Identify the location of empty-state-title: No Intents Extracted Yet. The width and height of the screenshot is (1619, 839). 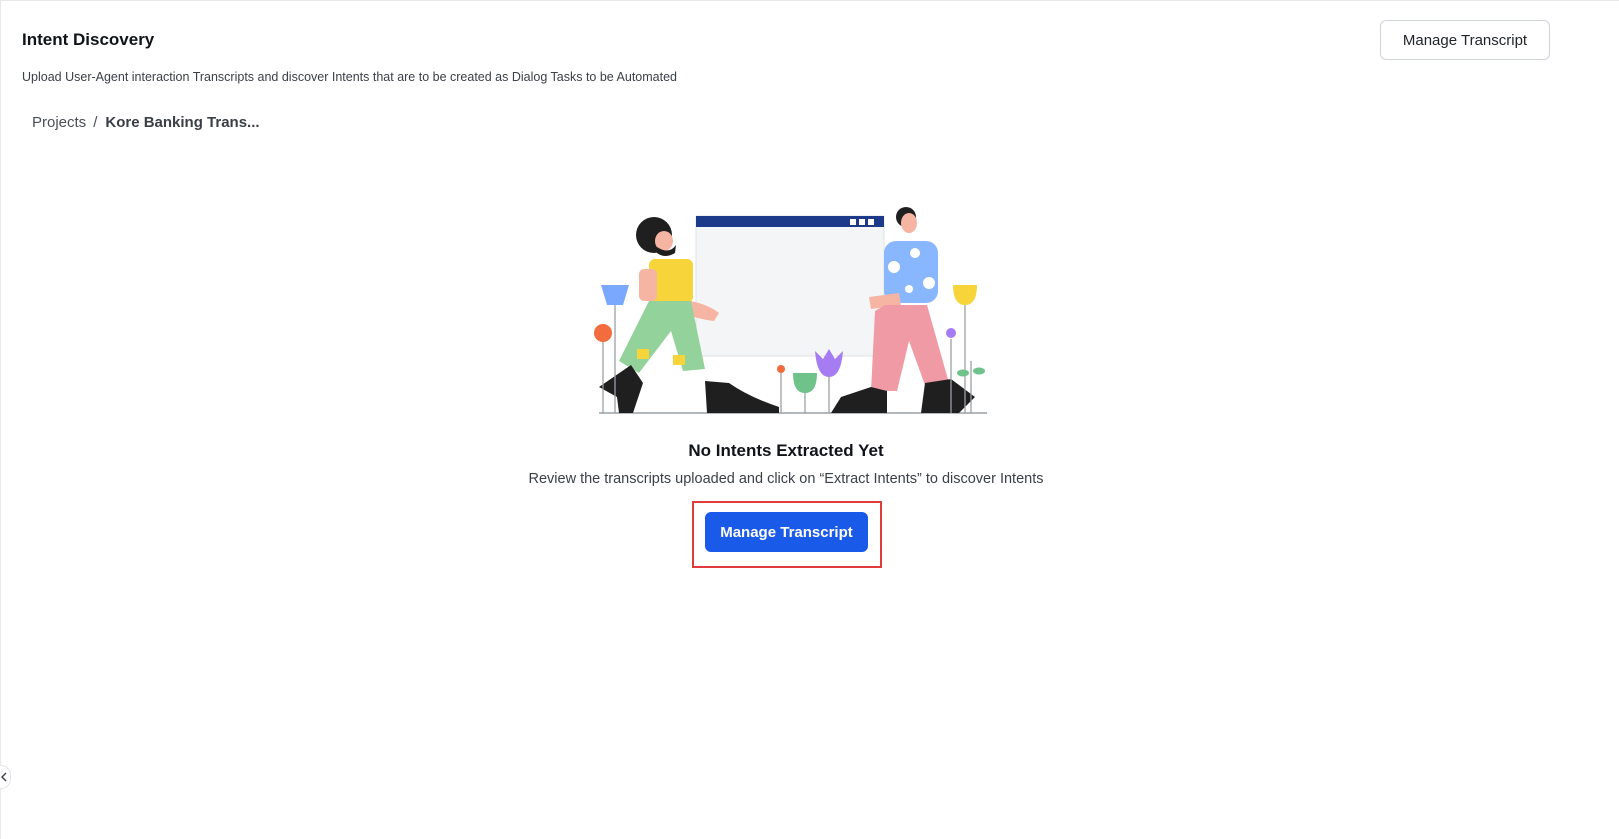
(786, 450).